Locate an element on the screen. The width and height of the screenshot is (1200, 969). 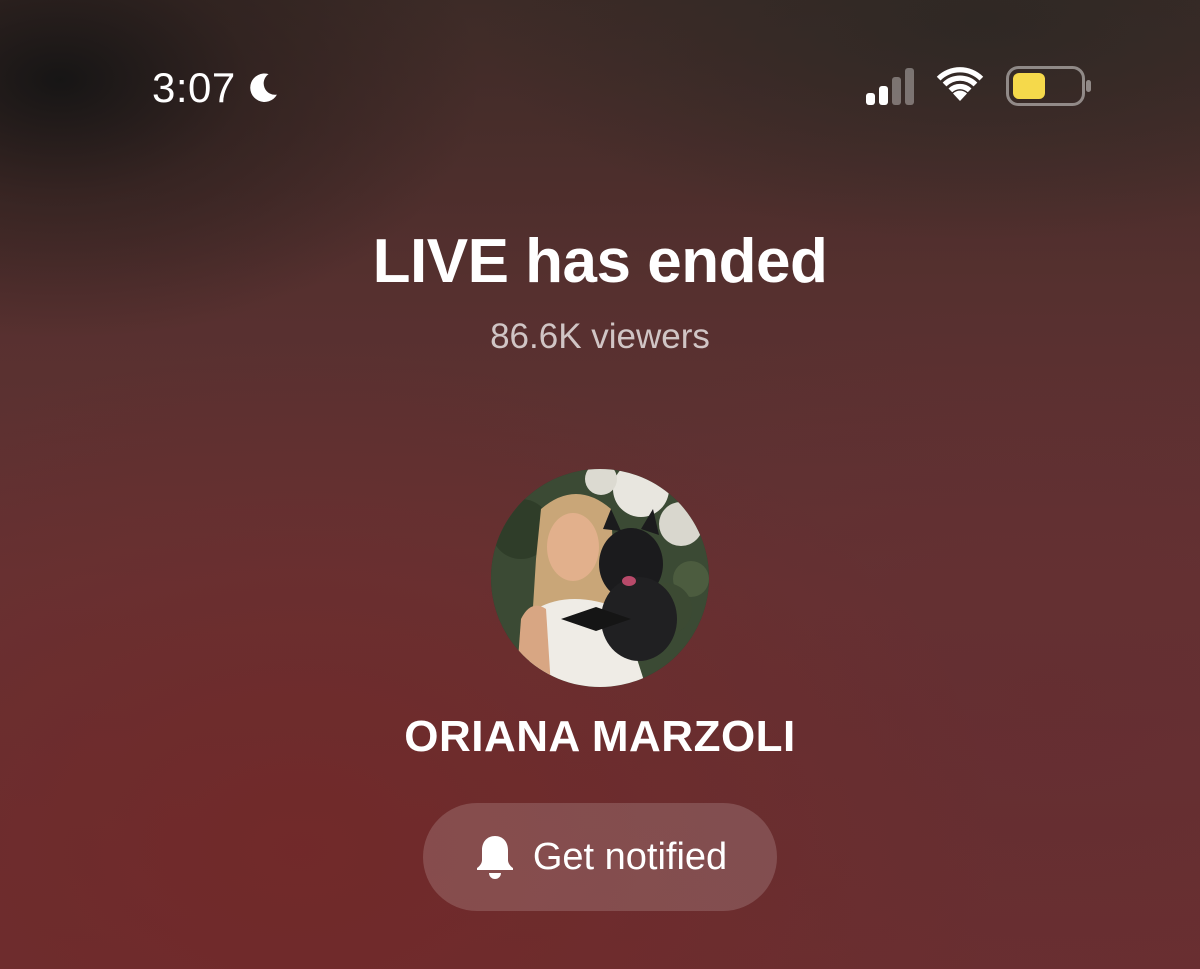
wifi-icon is located at coordinates (960, 84).